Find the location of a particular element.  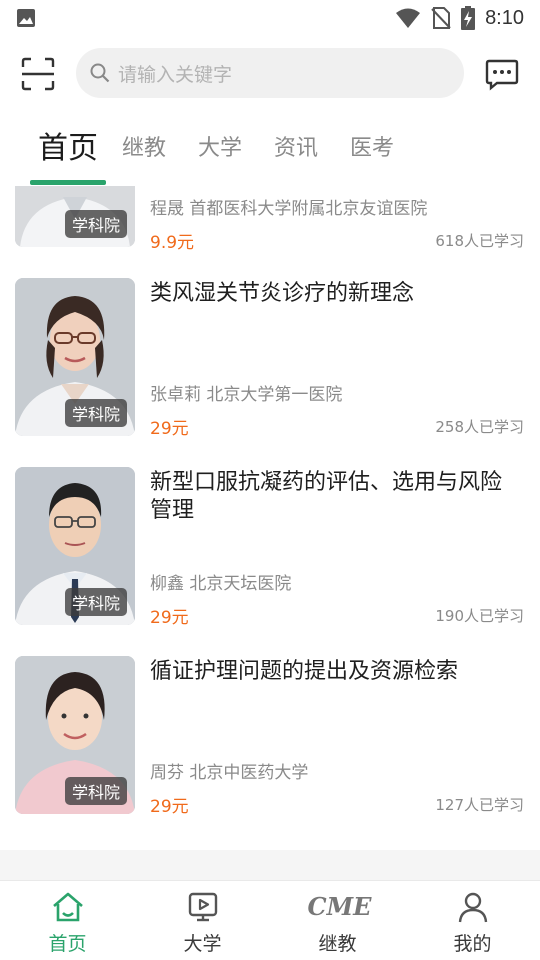

course-learners: 190人已学习 is located at coordinates (479, 616).